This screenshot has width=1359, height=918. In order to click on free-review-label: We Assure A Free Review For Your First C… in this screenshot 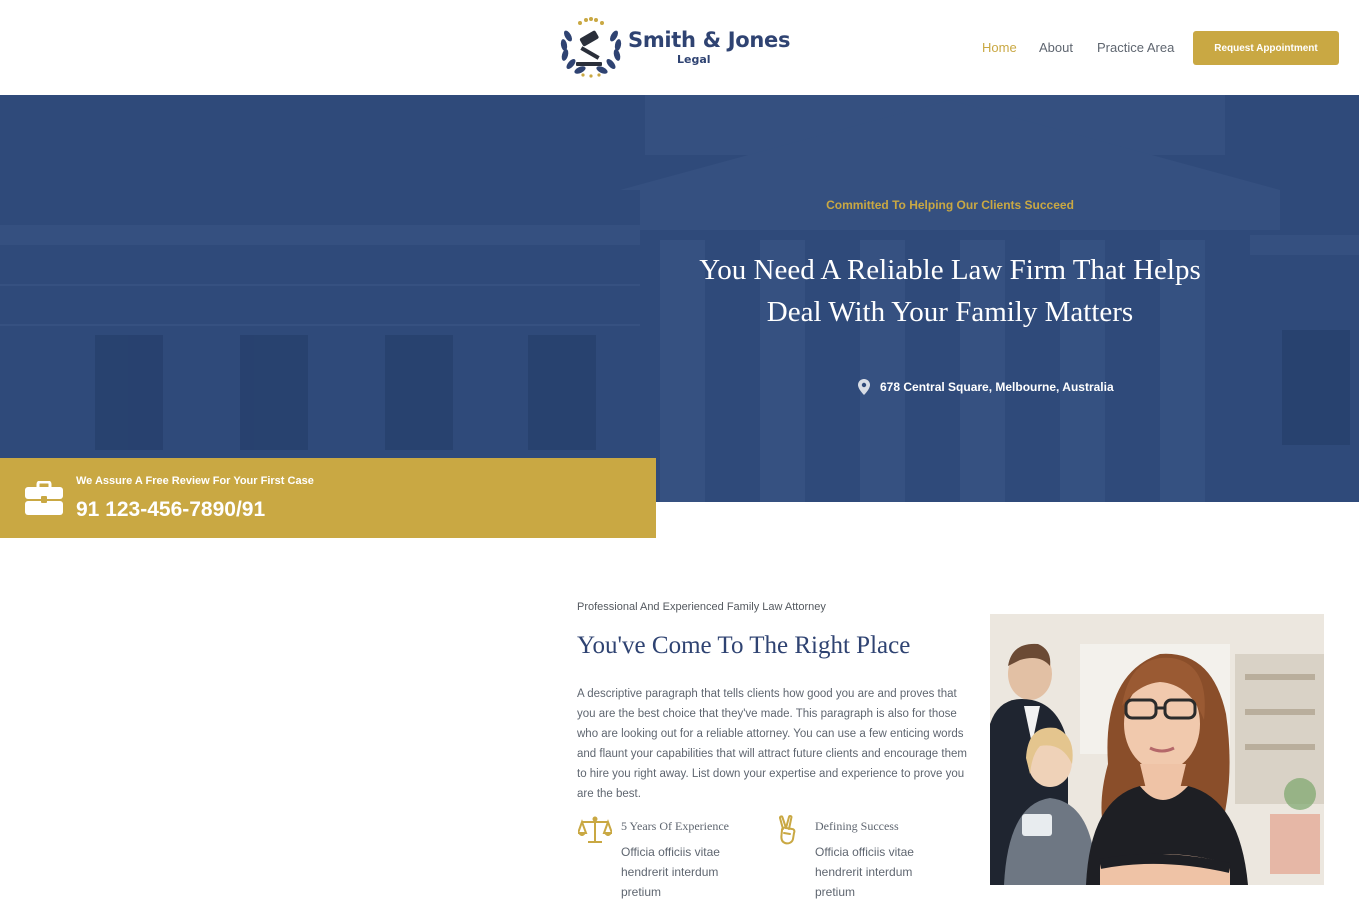, I will do `click(195, 481)`.